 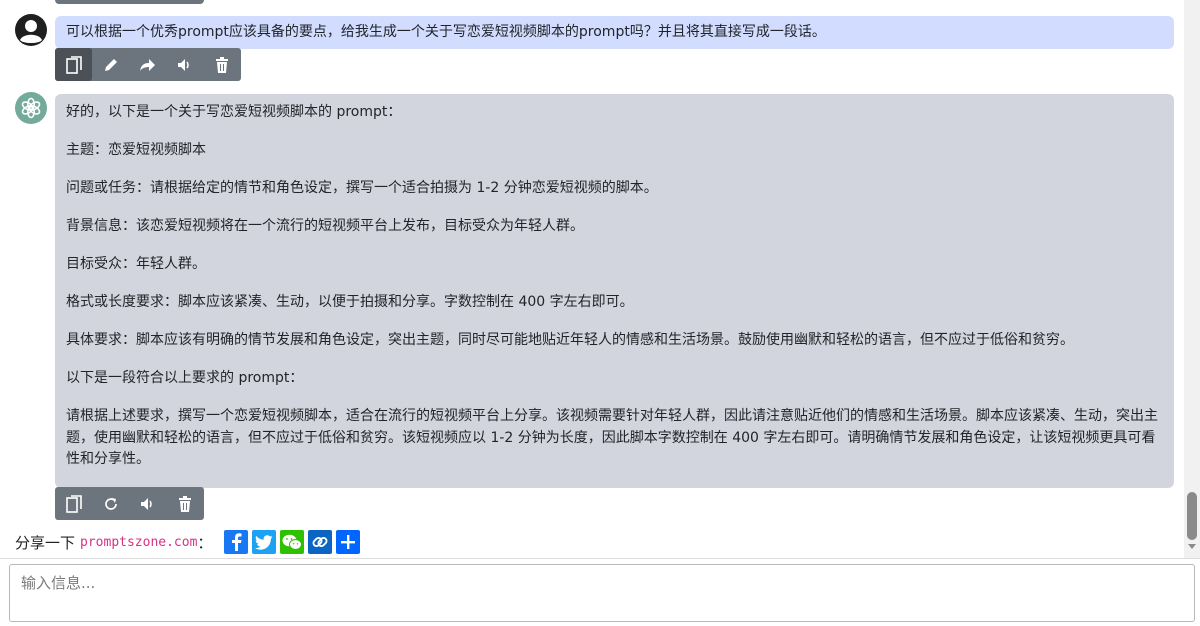 I want to click on edit-button, so click(x=110, y=64).